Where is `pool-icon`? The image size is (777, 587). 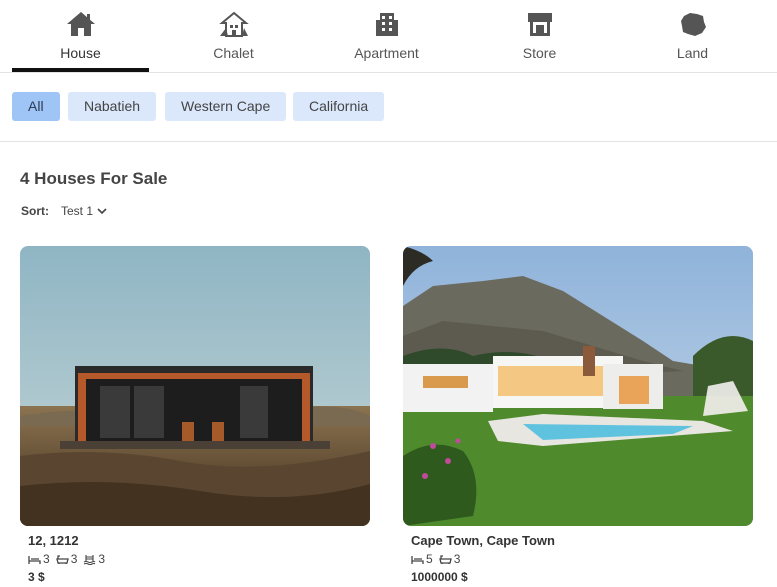 pool-icon is located at coordinates (89, 559).